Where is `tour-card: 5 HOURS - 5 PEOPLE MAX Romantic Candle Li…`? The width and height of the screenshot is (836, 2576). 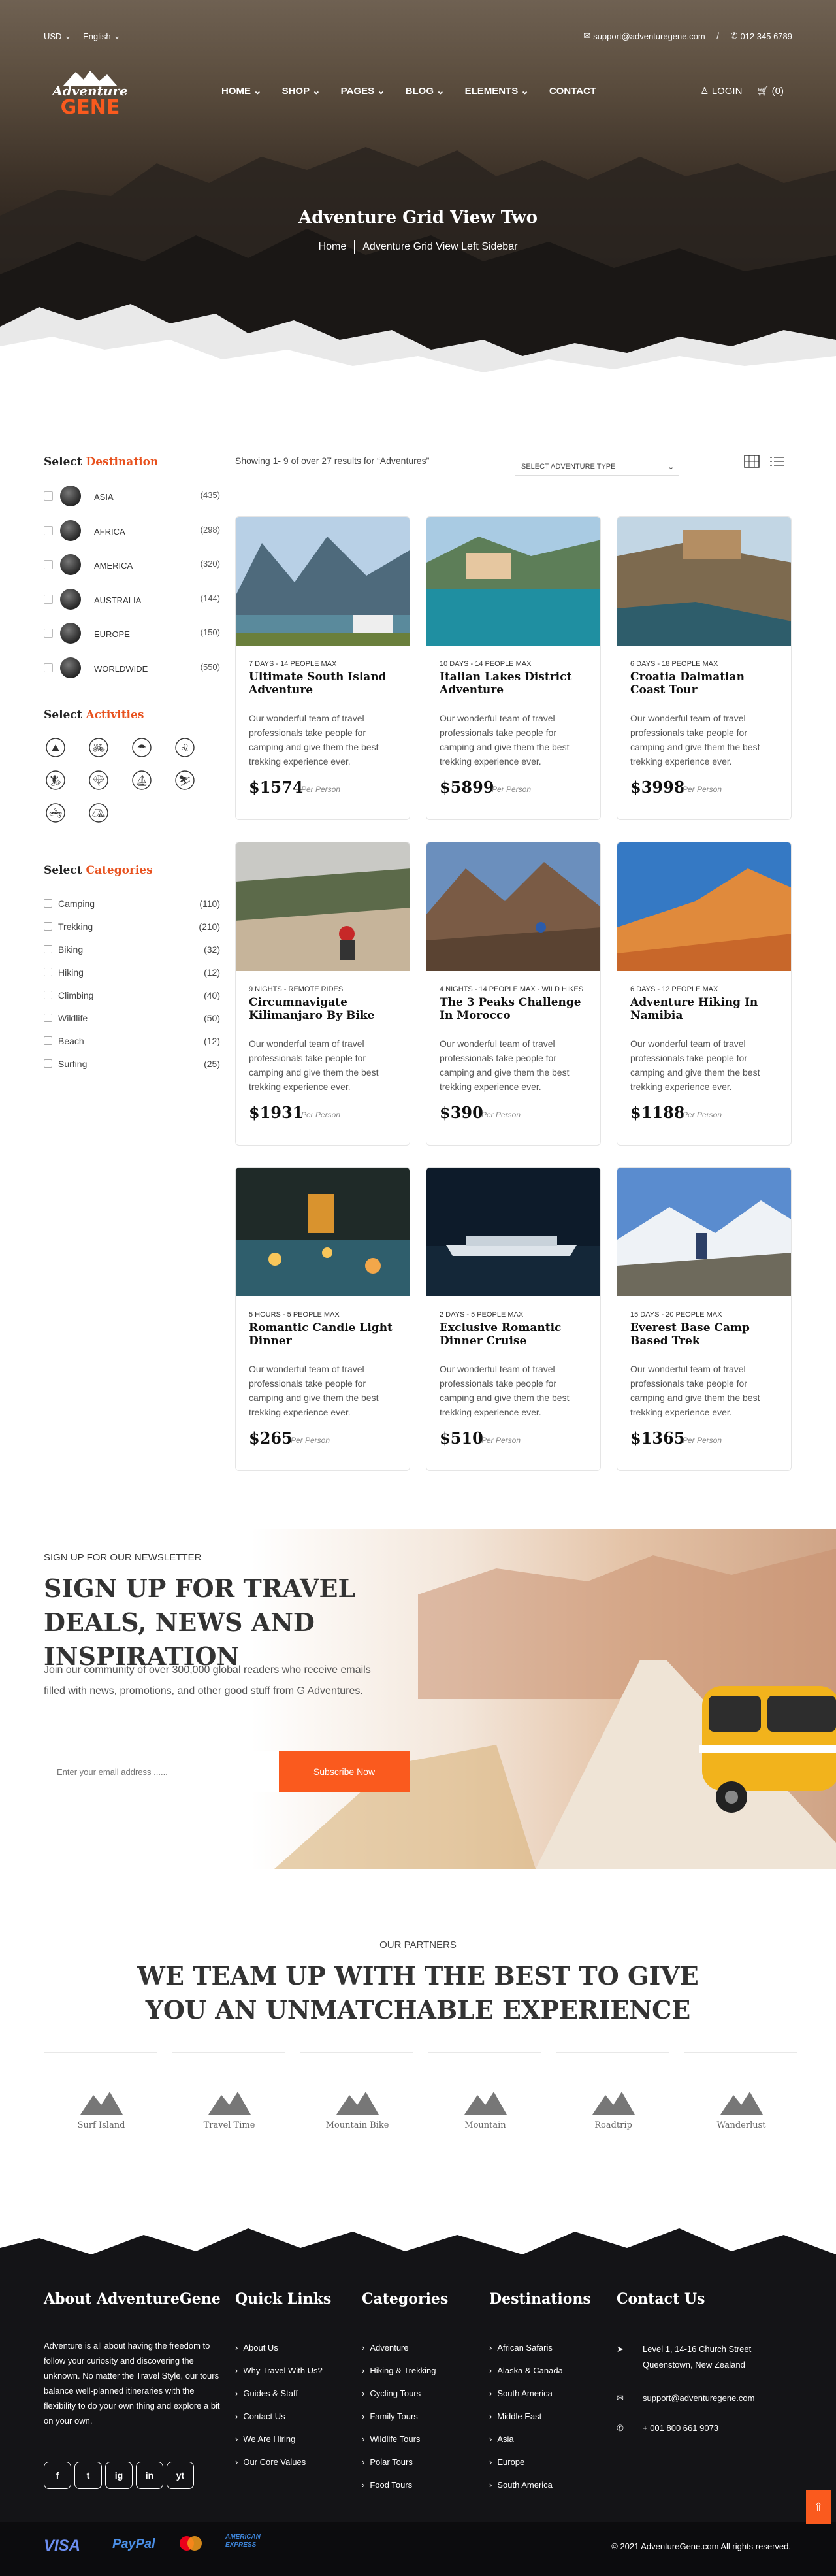
tour-card: 5 HOURS - 5 PEOPLE MAX Romantic Candle Li… is located at coordinates (322, 1319).